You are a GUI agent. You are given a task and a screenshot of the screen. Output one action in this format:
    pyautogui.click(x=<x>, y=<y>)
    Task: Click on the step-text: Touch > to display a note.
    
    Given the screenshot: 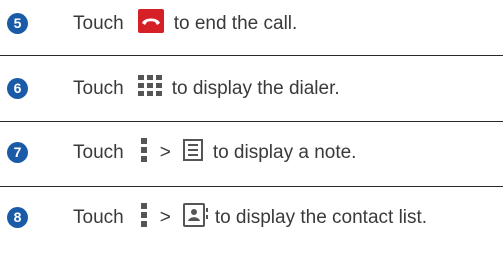 What is the action you would take?
    pyautogui.click(x=215, y=153)
    